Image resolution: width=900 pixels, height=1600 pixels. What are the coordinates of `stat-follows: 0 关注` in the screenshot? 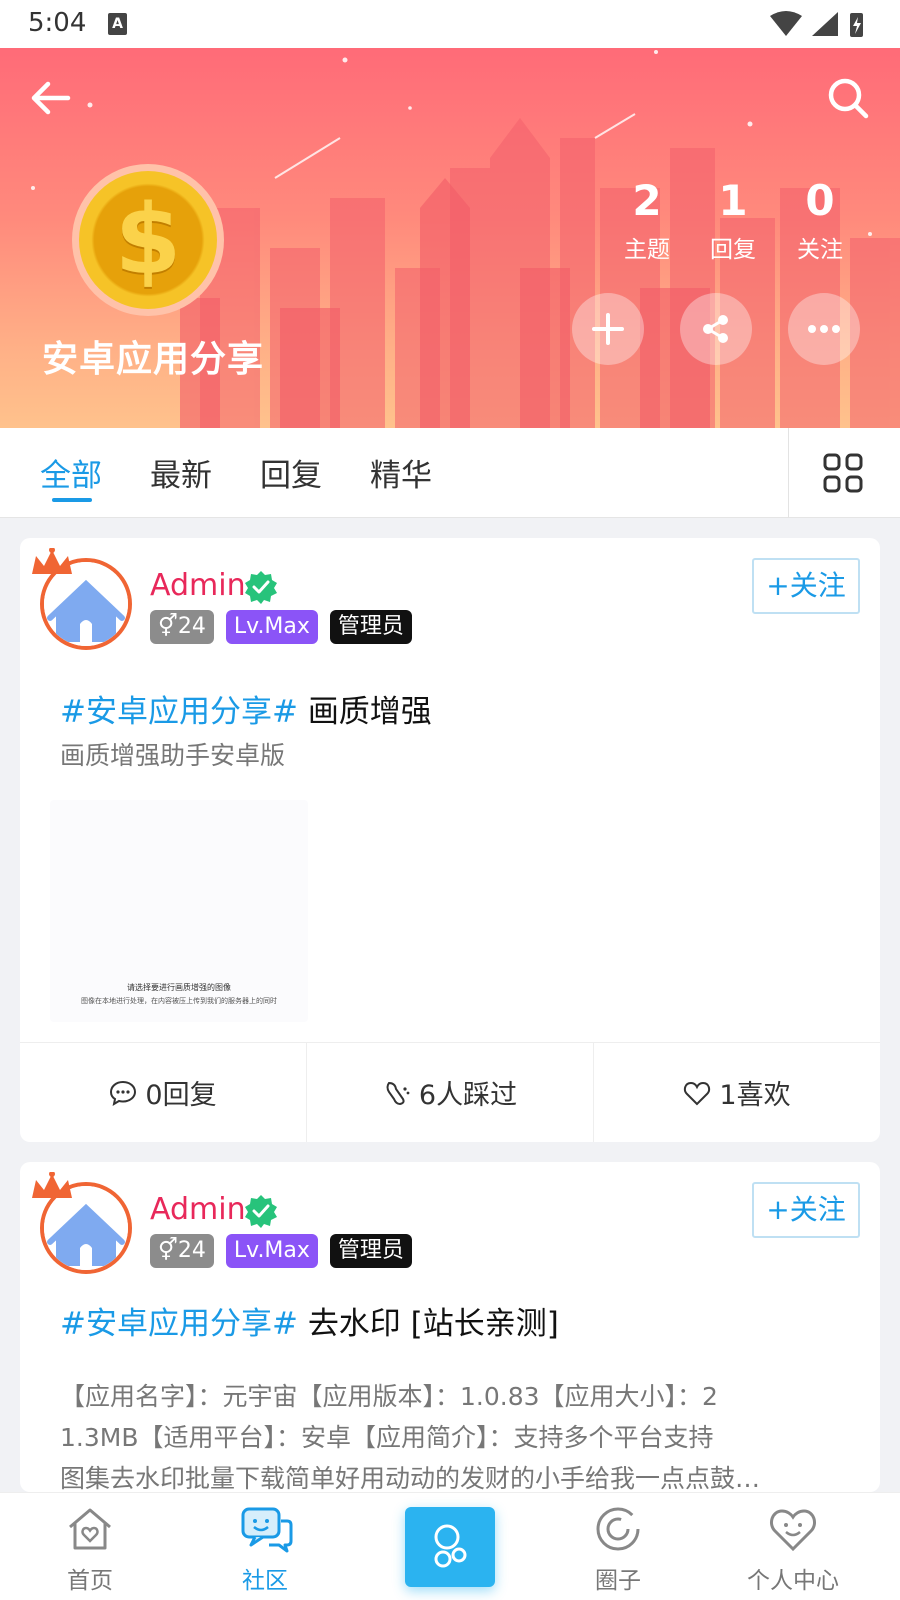 It's located at (820, 220).